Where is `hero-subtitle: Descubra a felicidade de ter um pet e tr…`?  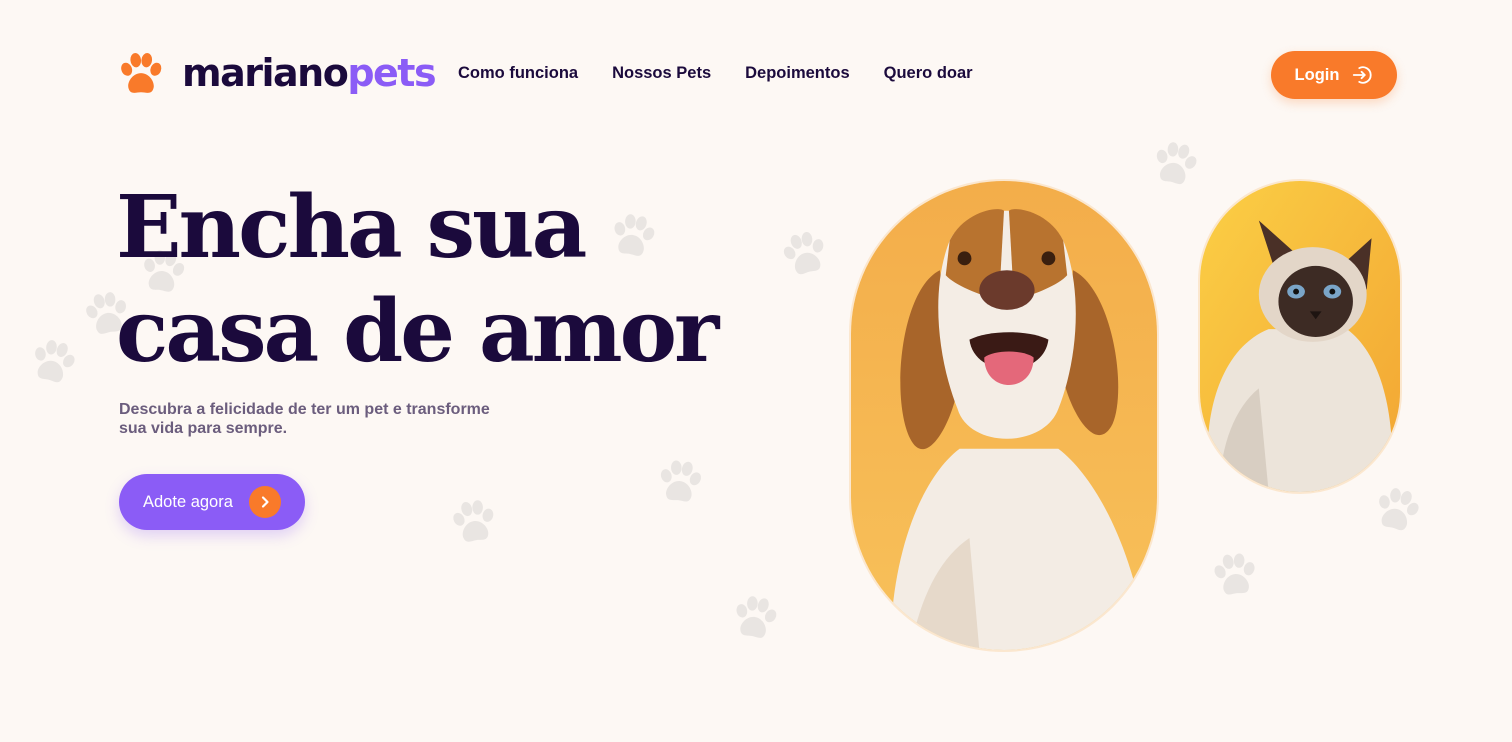
hero-subtitle: Descubra a felicidade de ter um pet e tr… is located at coordinates (304, 419).